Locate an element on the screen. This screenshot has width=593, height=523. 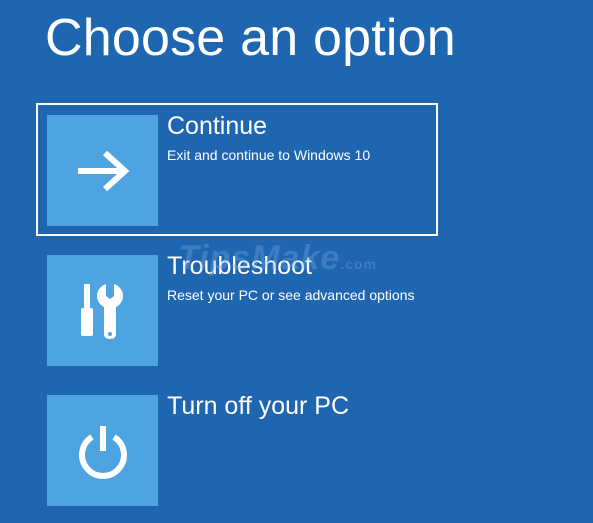
continue-label: Continue is located at coordinates (217, 126).